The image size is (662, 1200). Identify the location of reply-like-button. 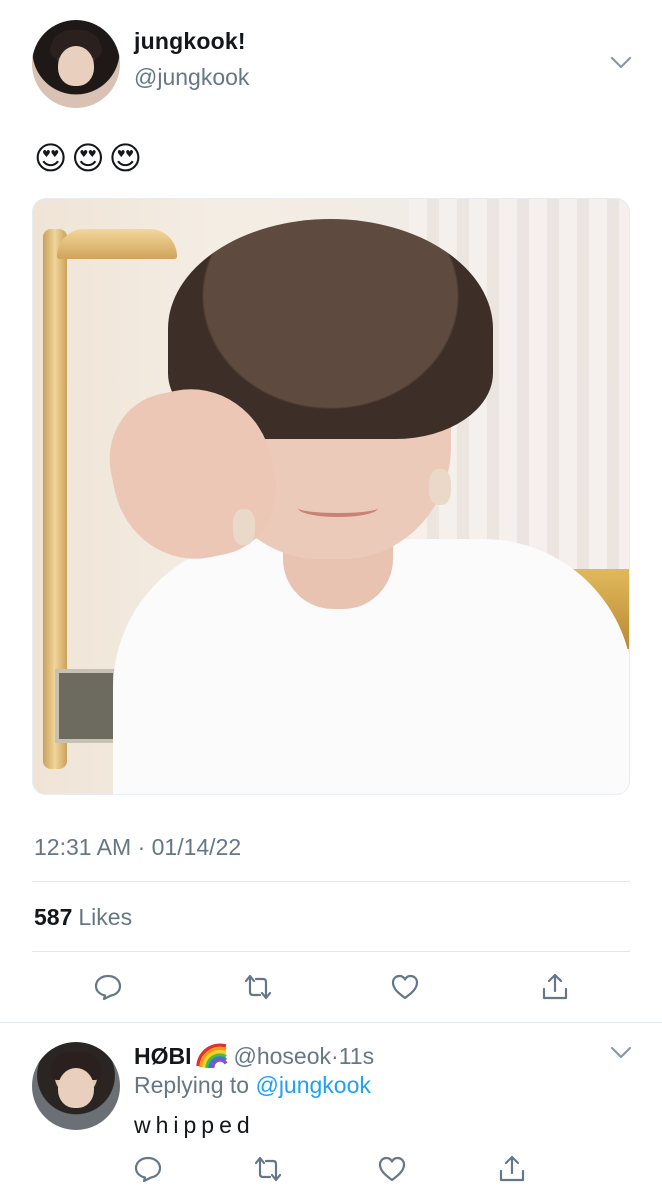
(392, 1169).